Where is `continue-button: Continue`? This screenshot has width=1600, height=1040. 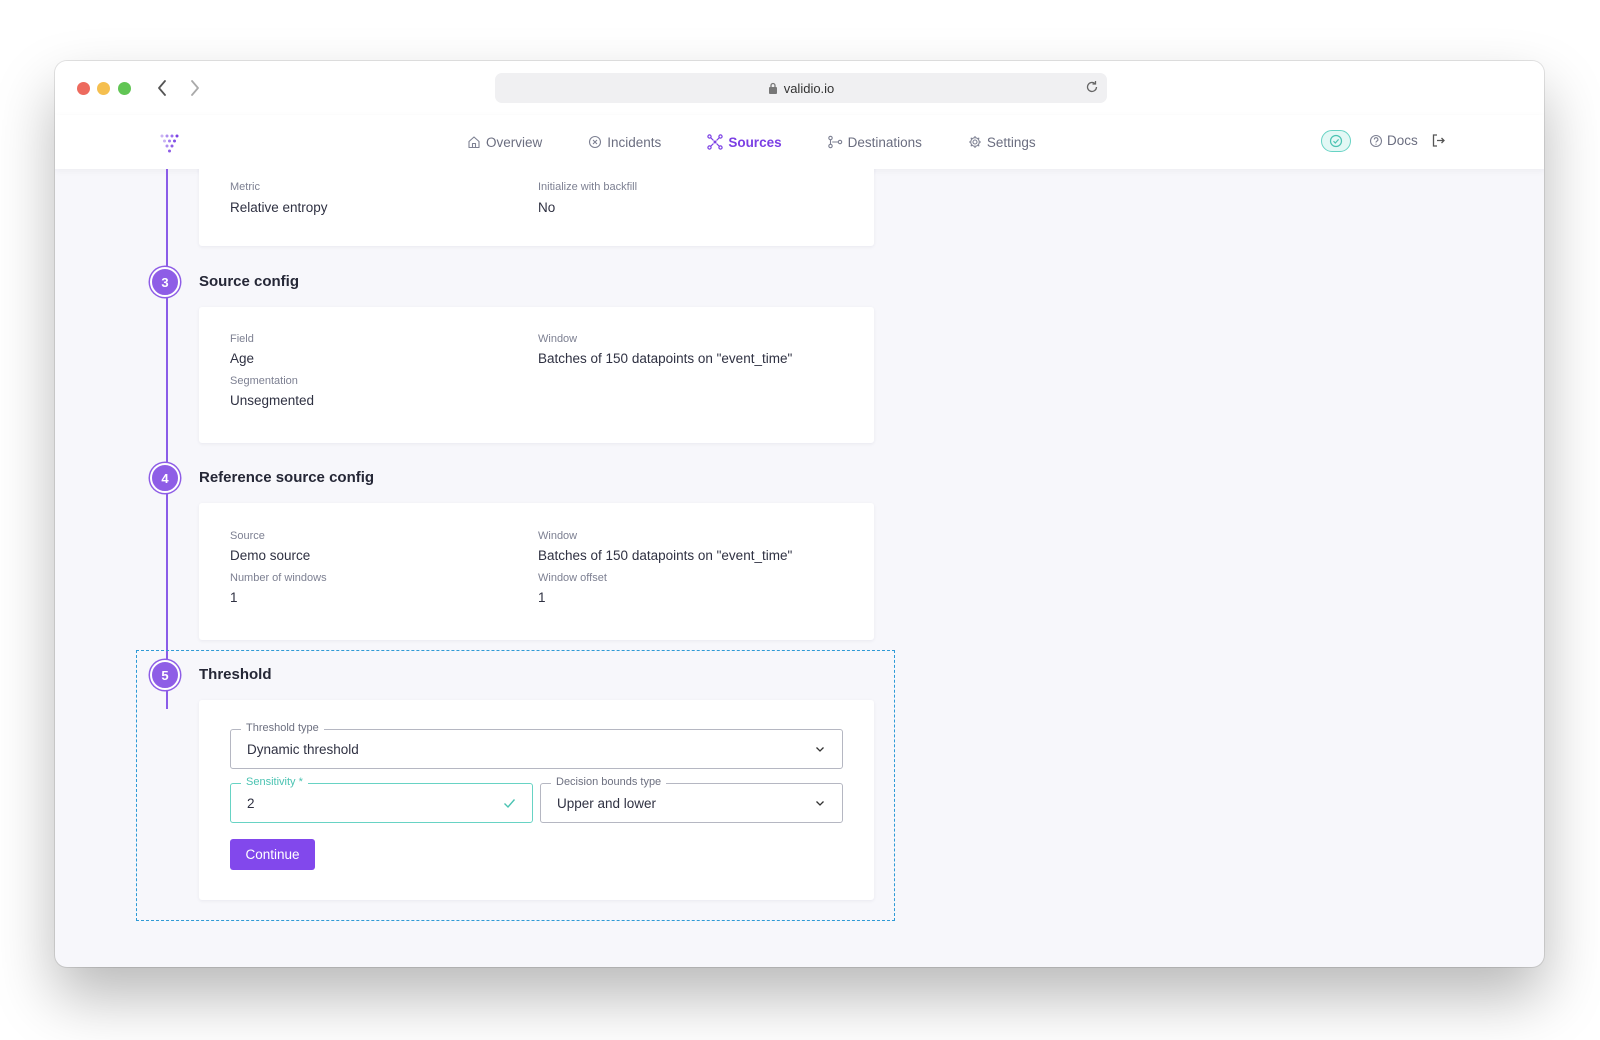
continue-button: Continue is located at coordinates (272, 854).